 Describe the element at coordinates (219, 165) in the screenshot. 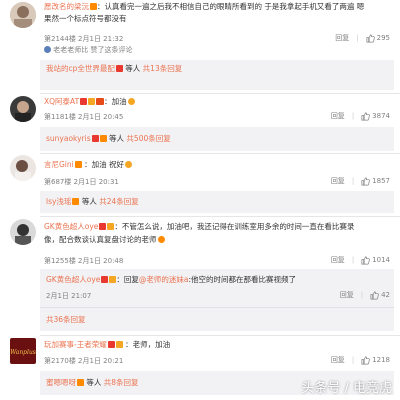

I see `comment-line: 言尼Gini ：加油 祝好` at that location.